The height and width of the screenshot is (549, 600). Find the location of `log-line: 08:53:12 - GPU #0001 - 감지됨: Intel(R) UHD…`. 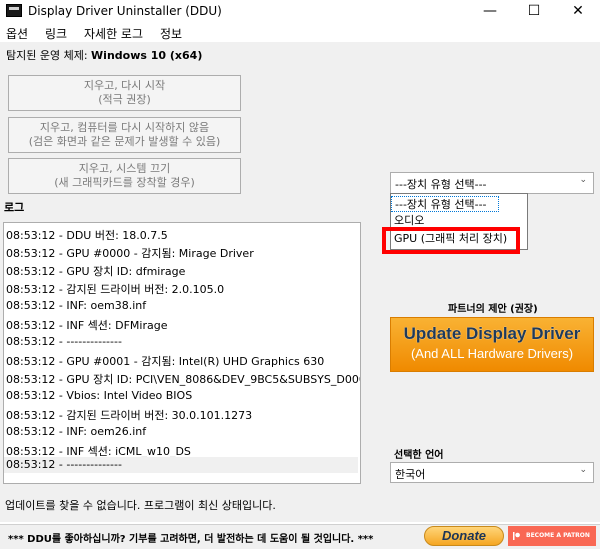

log-line: 08:53:12 - GPU #0001 - 감지됨: Intel(R) UHD… is located at coordinates (165, 361).